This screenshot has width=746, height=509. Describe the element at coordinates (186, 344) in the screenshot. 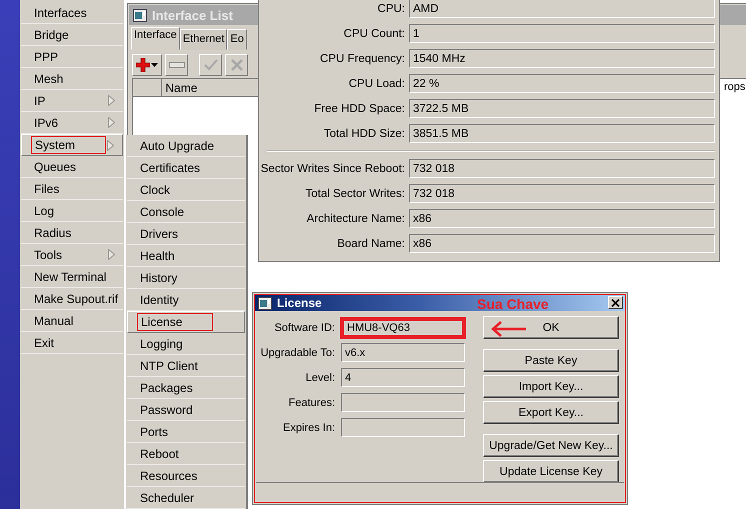

I see `menu-item: Logging` at that location.